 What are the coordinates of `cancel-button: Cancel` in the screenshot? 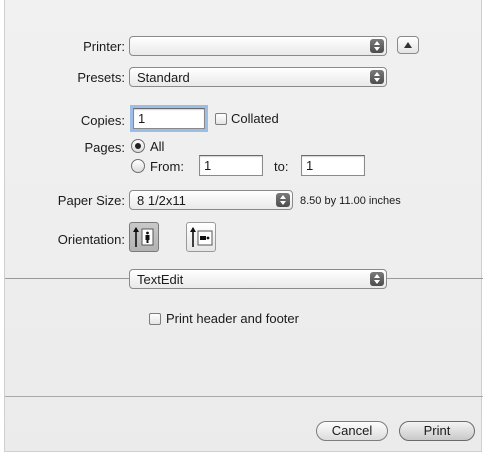 It's located at (352, 431).